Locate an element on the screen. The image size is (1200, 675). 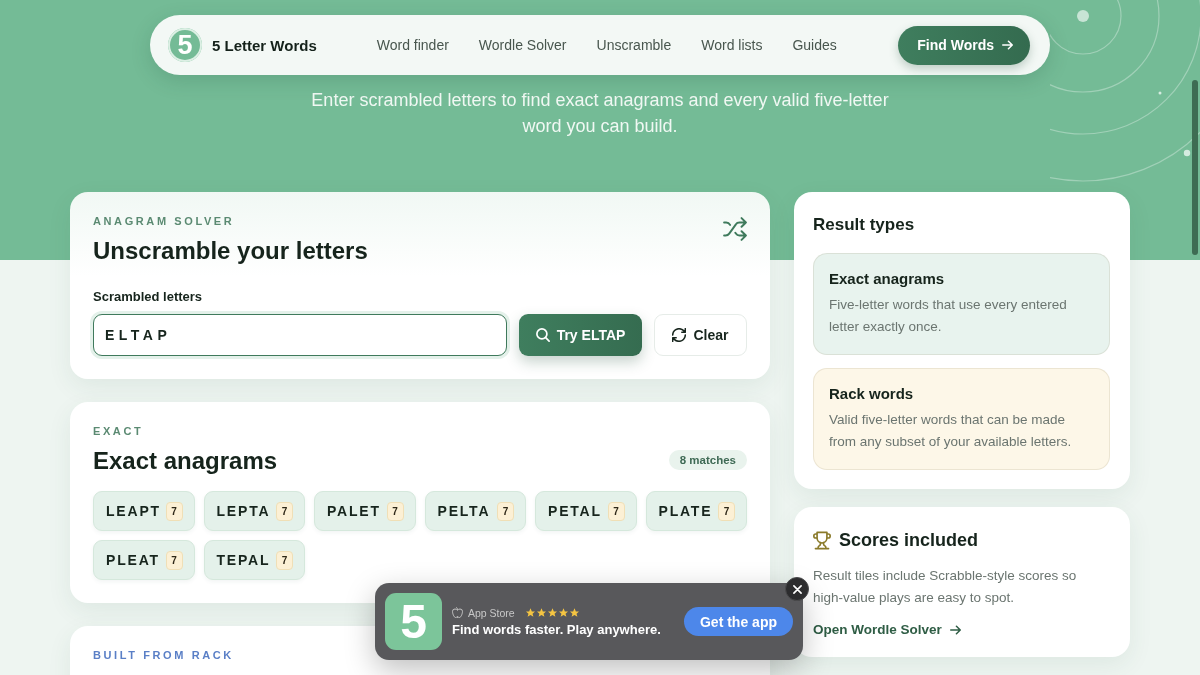
tile-word: LEPTA is located at coordinates (243, 511).